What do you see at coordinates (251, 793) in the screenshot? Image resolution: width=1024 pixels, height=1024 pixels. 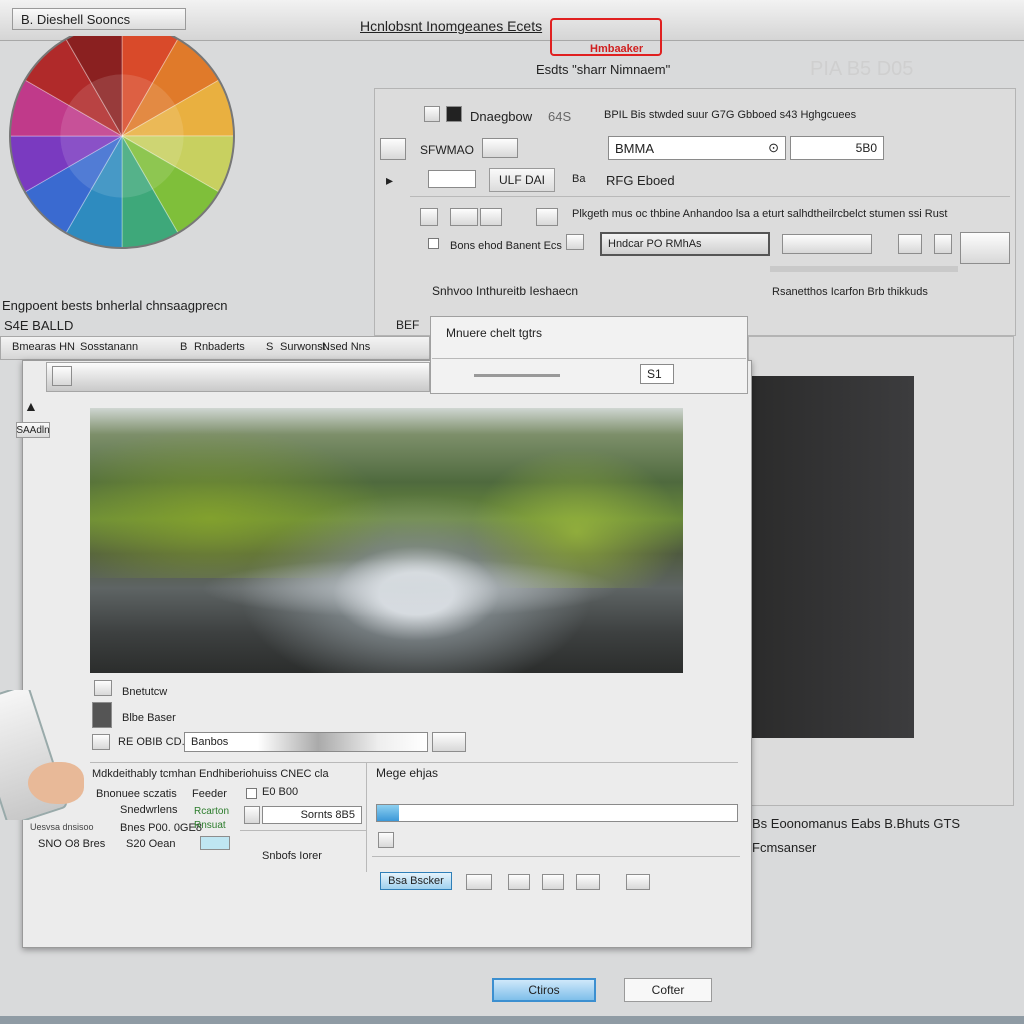 I see `option-checkbox` at bounding box center [251, 793].